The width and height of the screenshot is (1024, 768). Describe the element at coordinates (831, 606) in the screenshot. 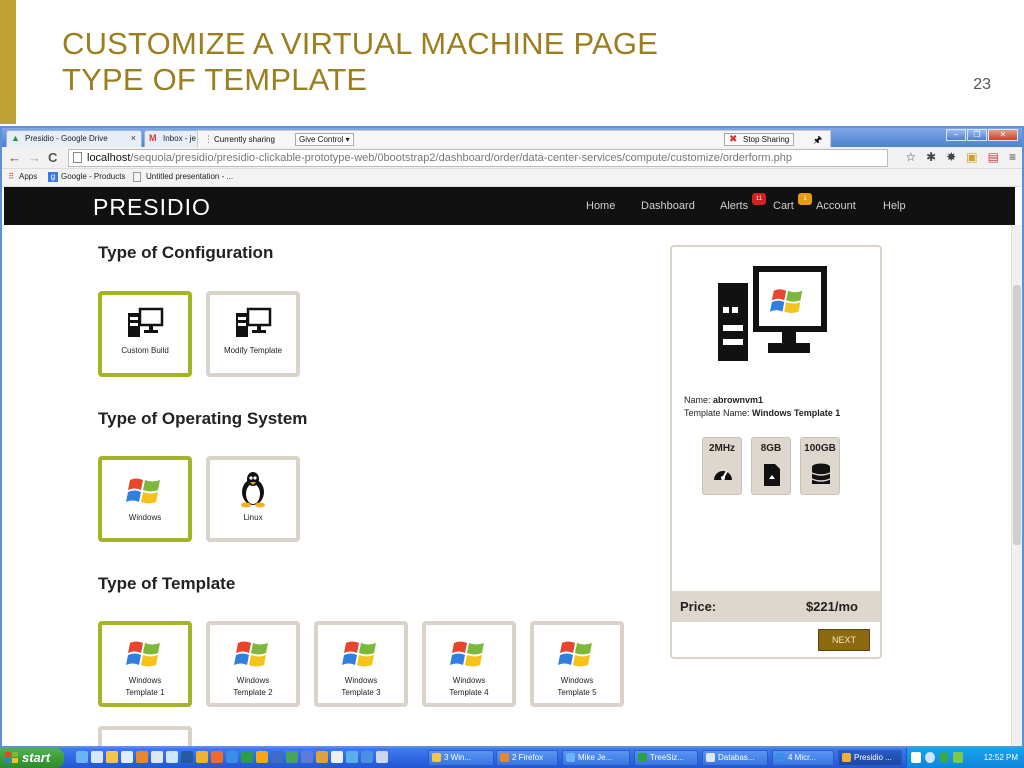

I see `price-value: $221/mo` at that location.